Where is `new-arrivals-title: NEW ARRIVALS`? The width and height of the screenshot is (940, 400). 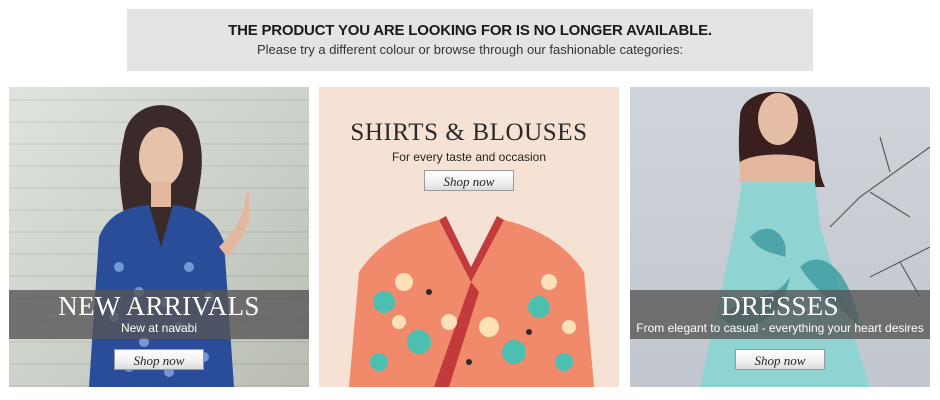 new-arrivals-title: NEW ARRIVALS is located at coordinates (159, 306).